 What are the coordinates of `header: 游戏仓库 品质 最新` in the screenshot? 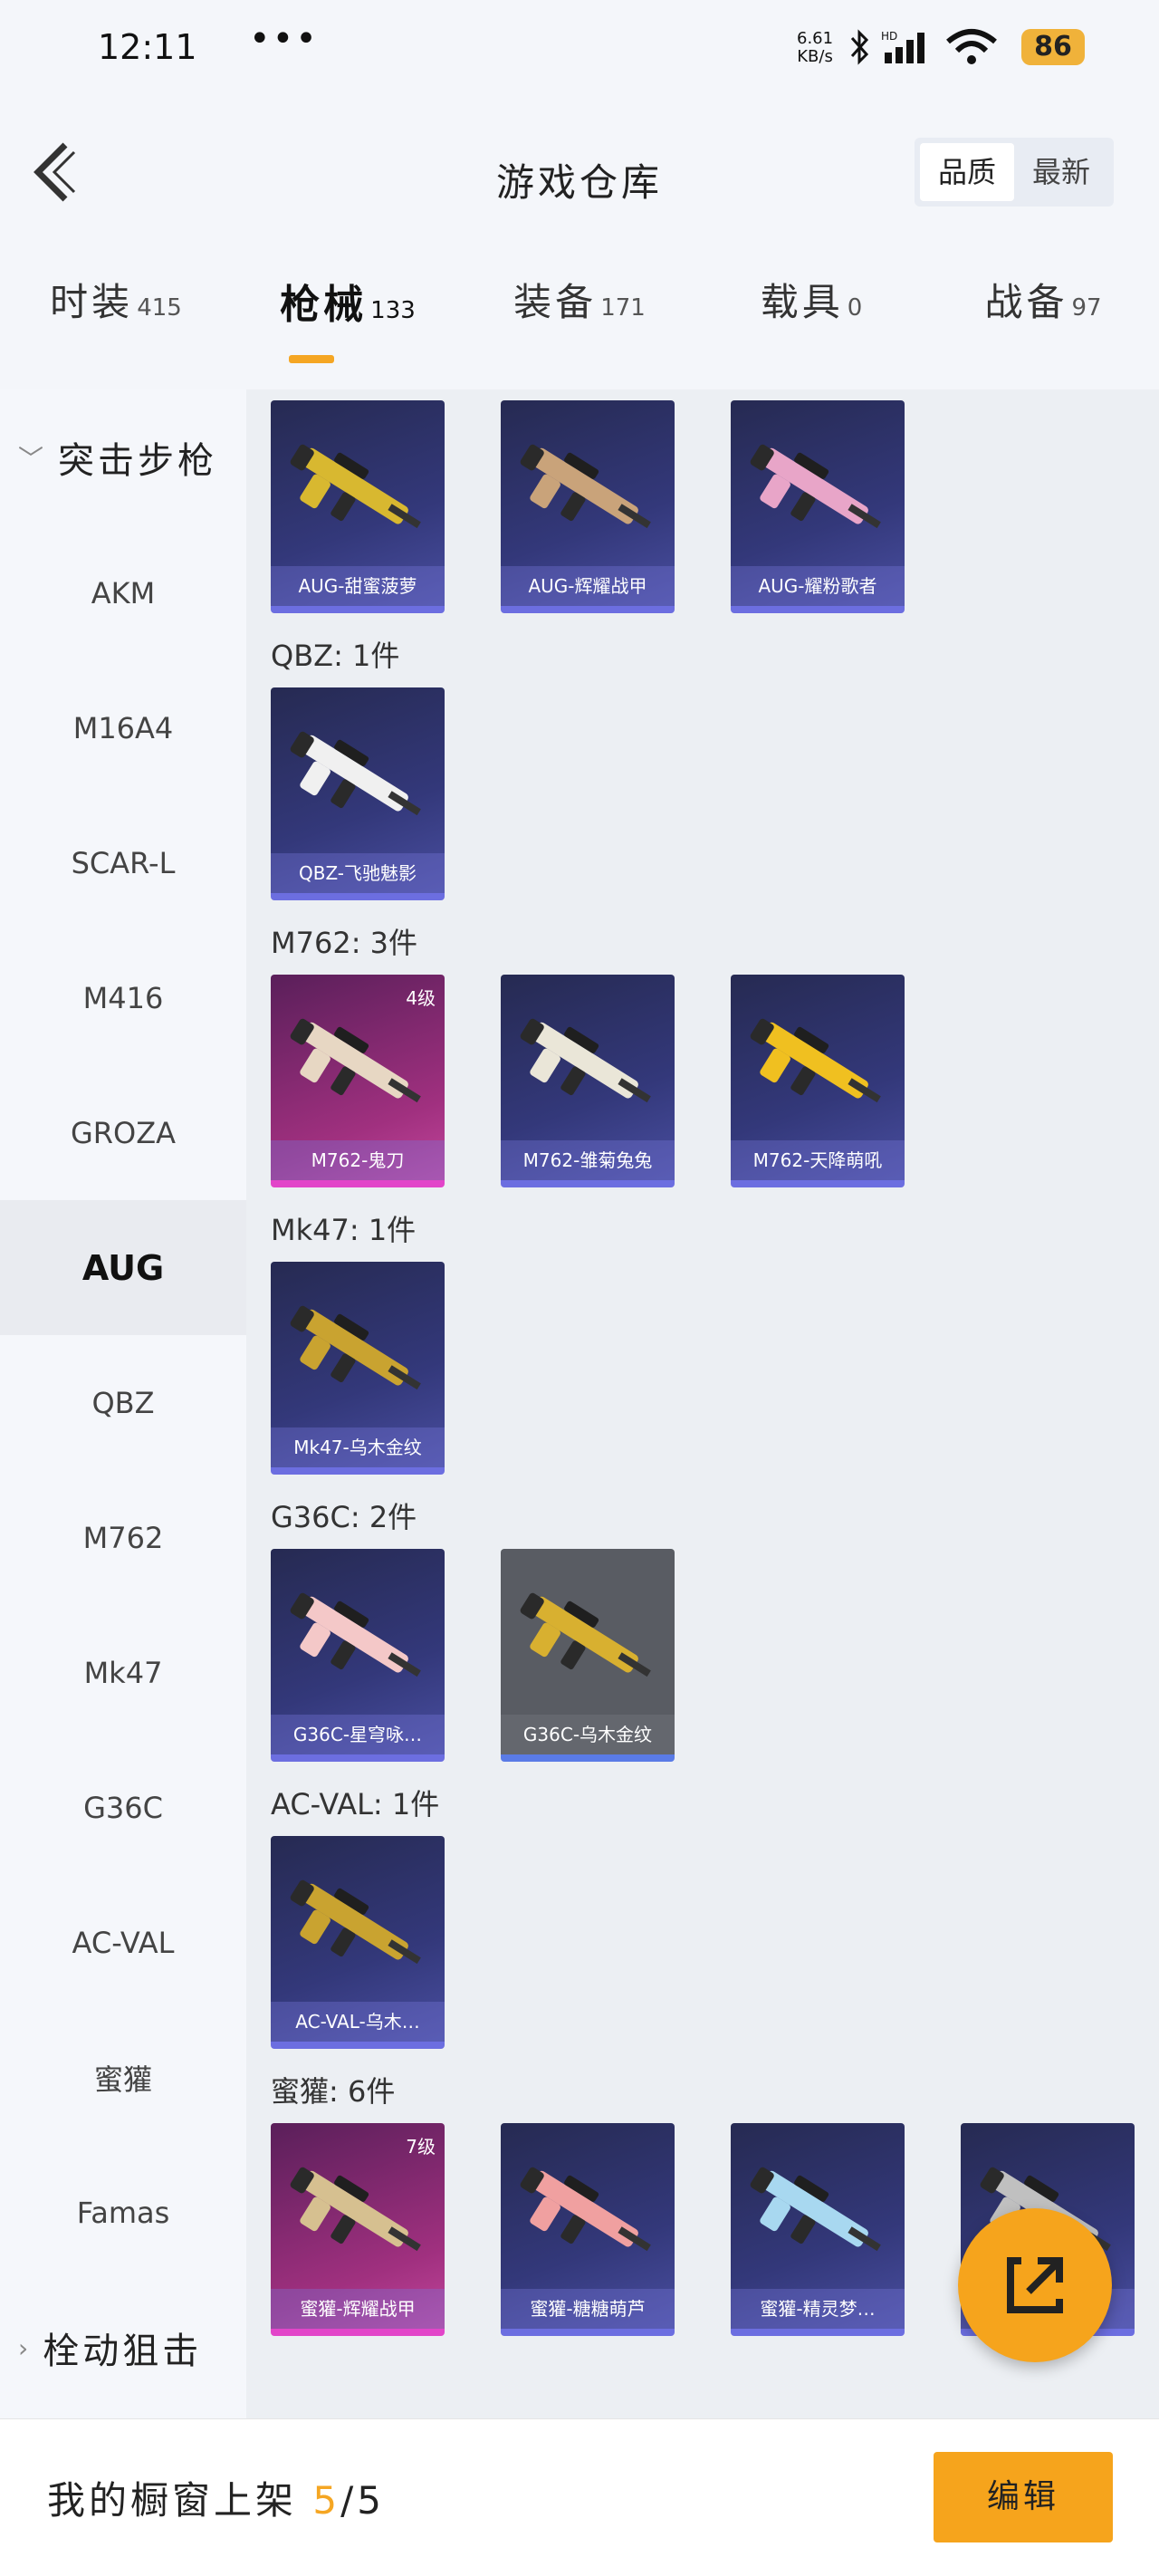 It's located at (579, 176).